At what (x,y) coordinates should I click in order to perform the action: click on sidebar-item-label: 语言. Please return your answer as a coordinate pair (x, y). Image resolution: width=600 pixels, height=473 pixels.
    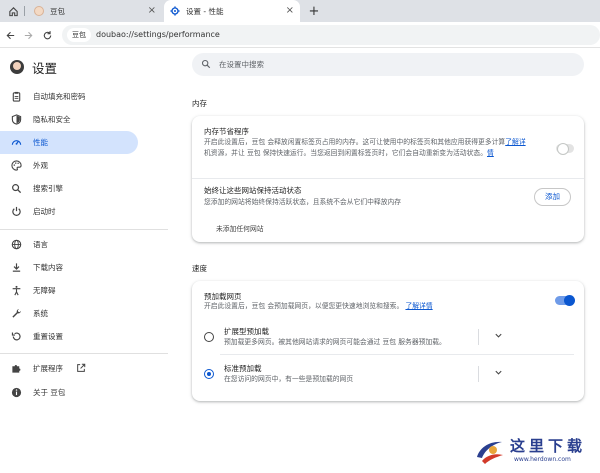
    Looking at the image, I should click on (40, 244).